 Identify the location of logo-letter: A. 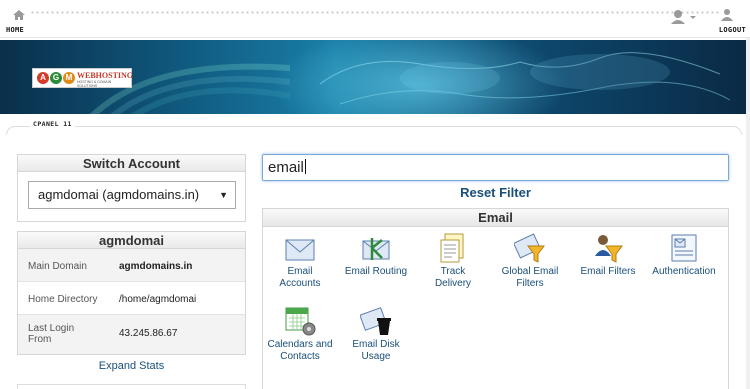
(43, 78).